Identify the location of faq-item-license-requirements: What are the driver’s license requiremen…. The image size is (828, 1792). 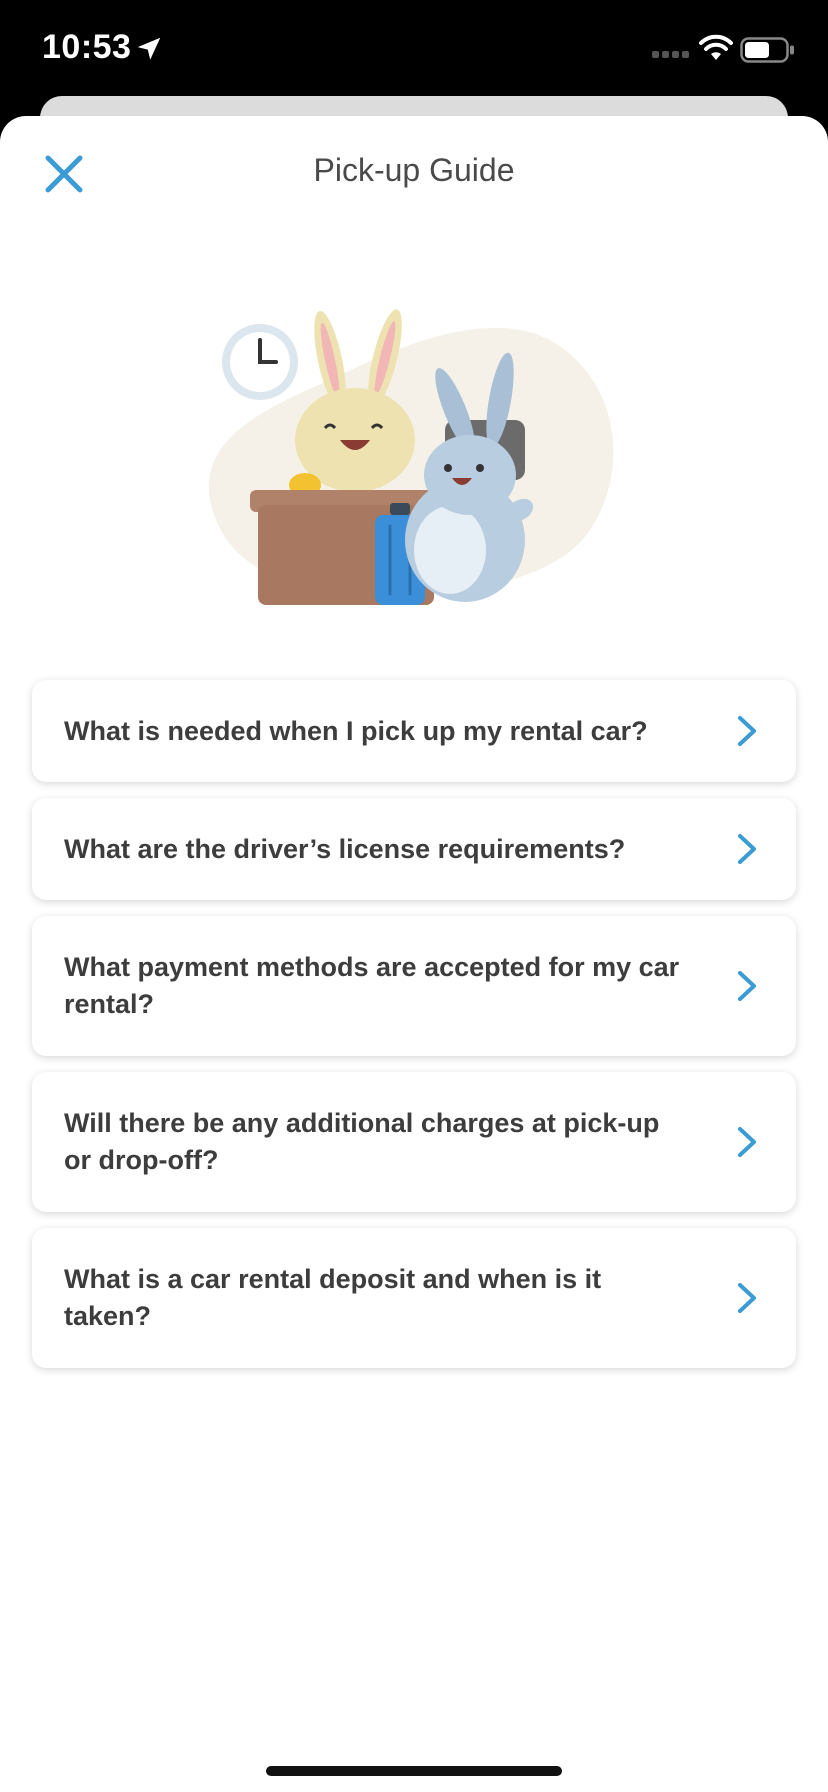
(414, 849).